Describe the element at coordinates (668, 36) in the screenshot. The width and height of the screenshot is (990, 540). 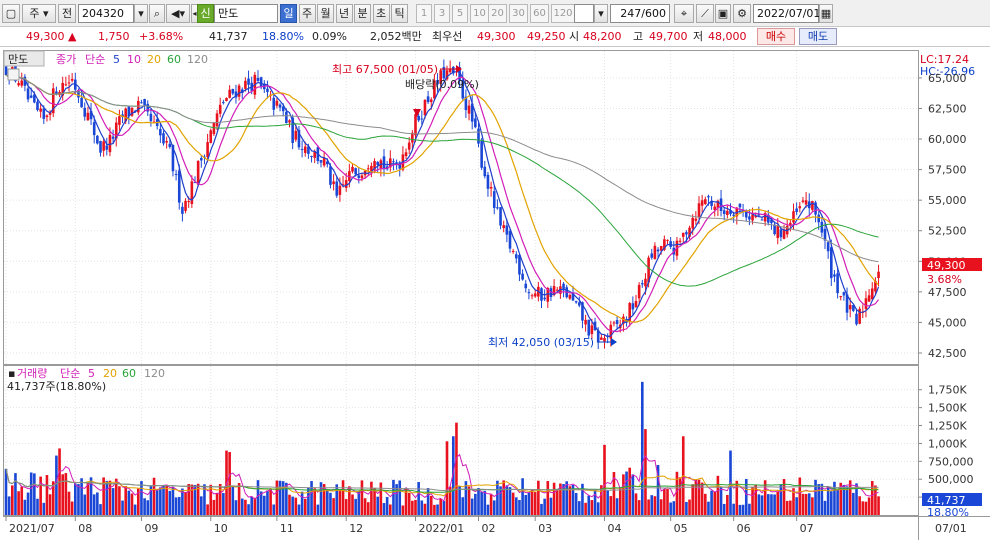
I see `high-price: 49,700` at that location.